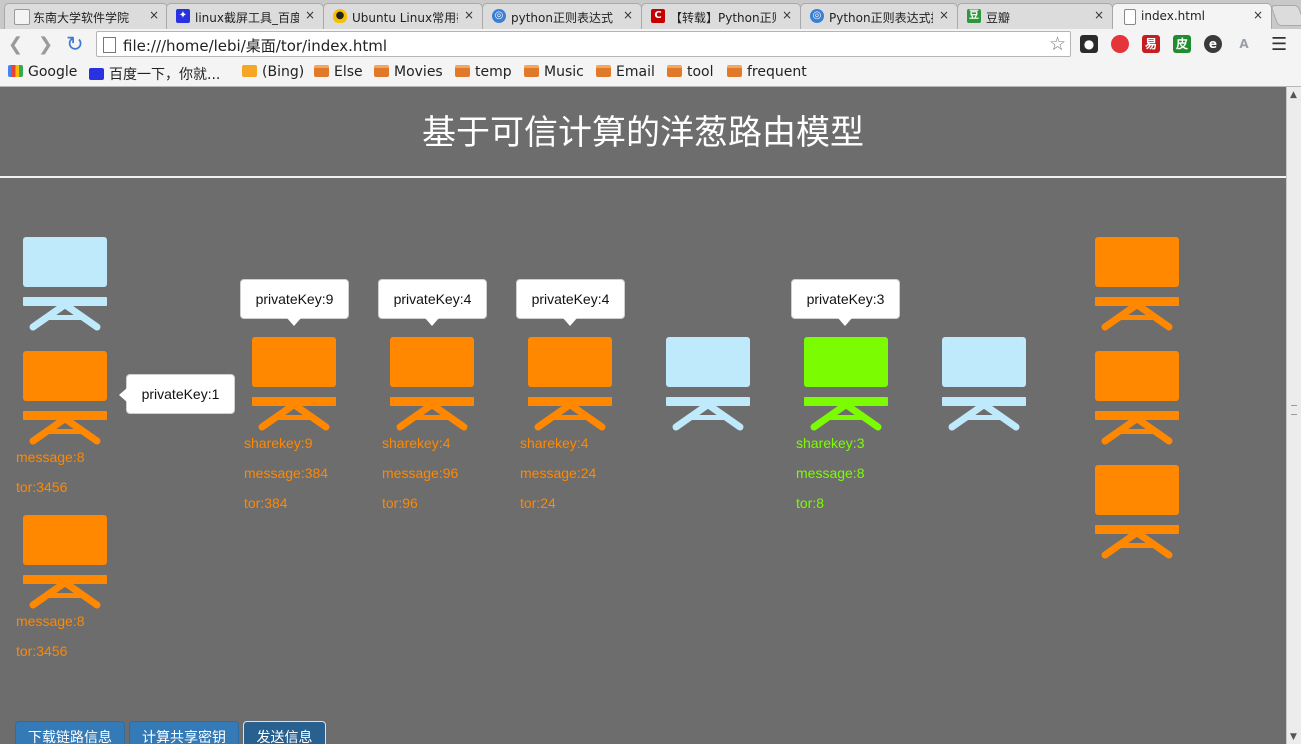 Image resolution: width=1301 pixels, height=744 pixels. What do you see at coordinates (1057, 44) in the screenshot?
I see `bookmark-star-icon: ☆` at bounding box center [1057, 44].